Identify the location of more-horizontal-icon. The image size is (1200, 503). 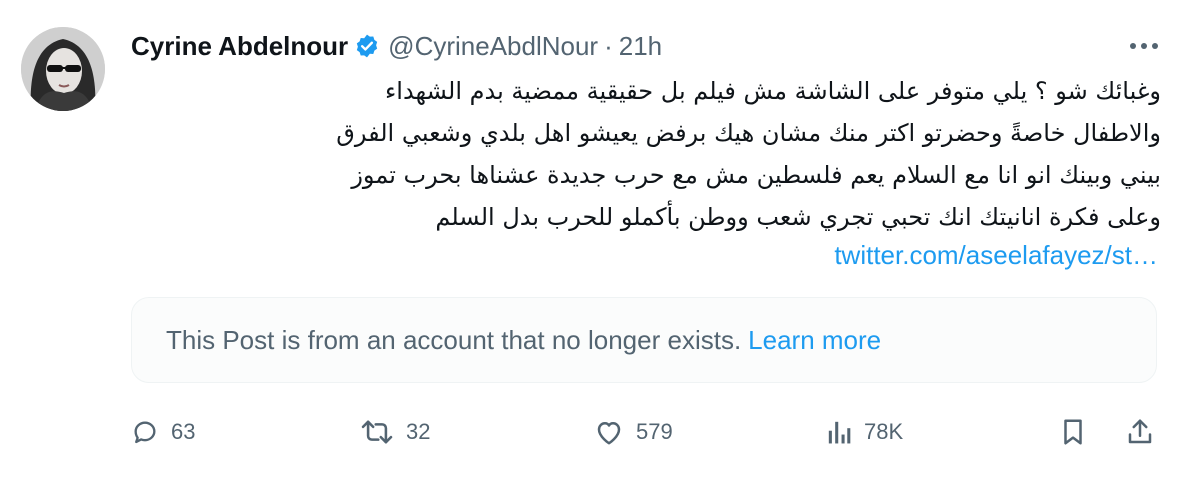
(1144, 46).